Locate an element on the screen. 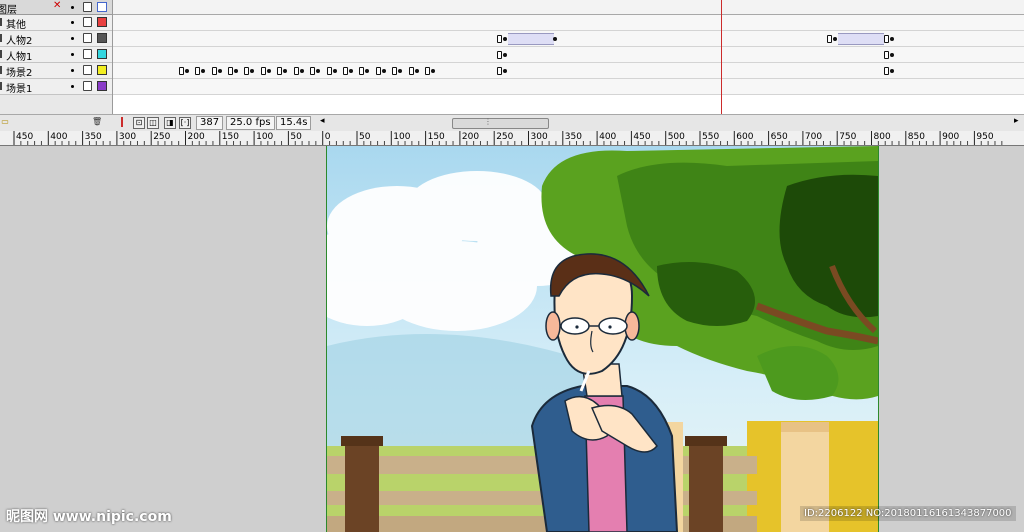  watermark-right: ID:2206122 NO:20180116161343877000 is located at coordinates (908, 513).